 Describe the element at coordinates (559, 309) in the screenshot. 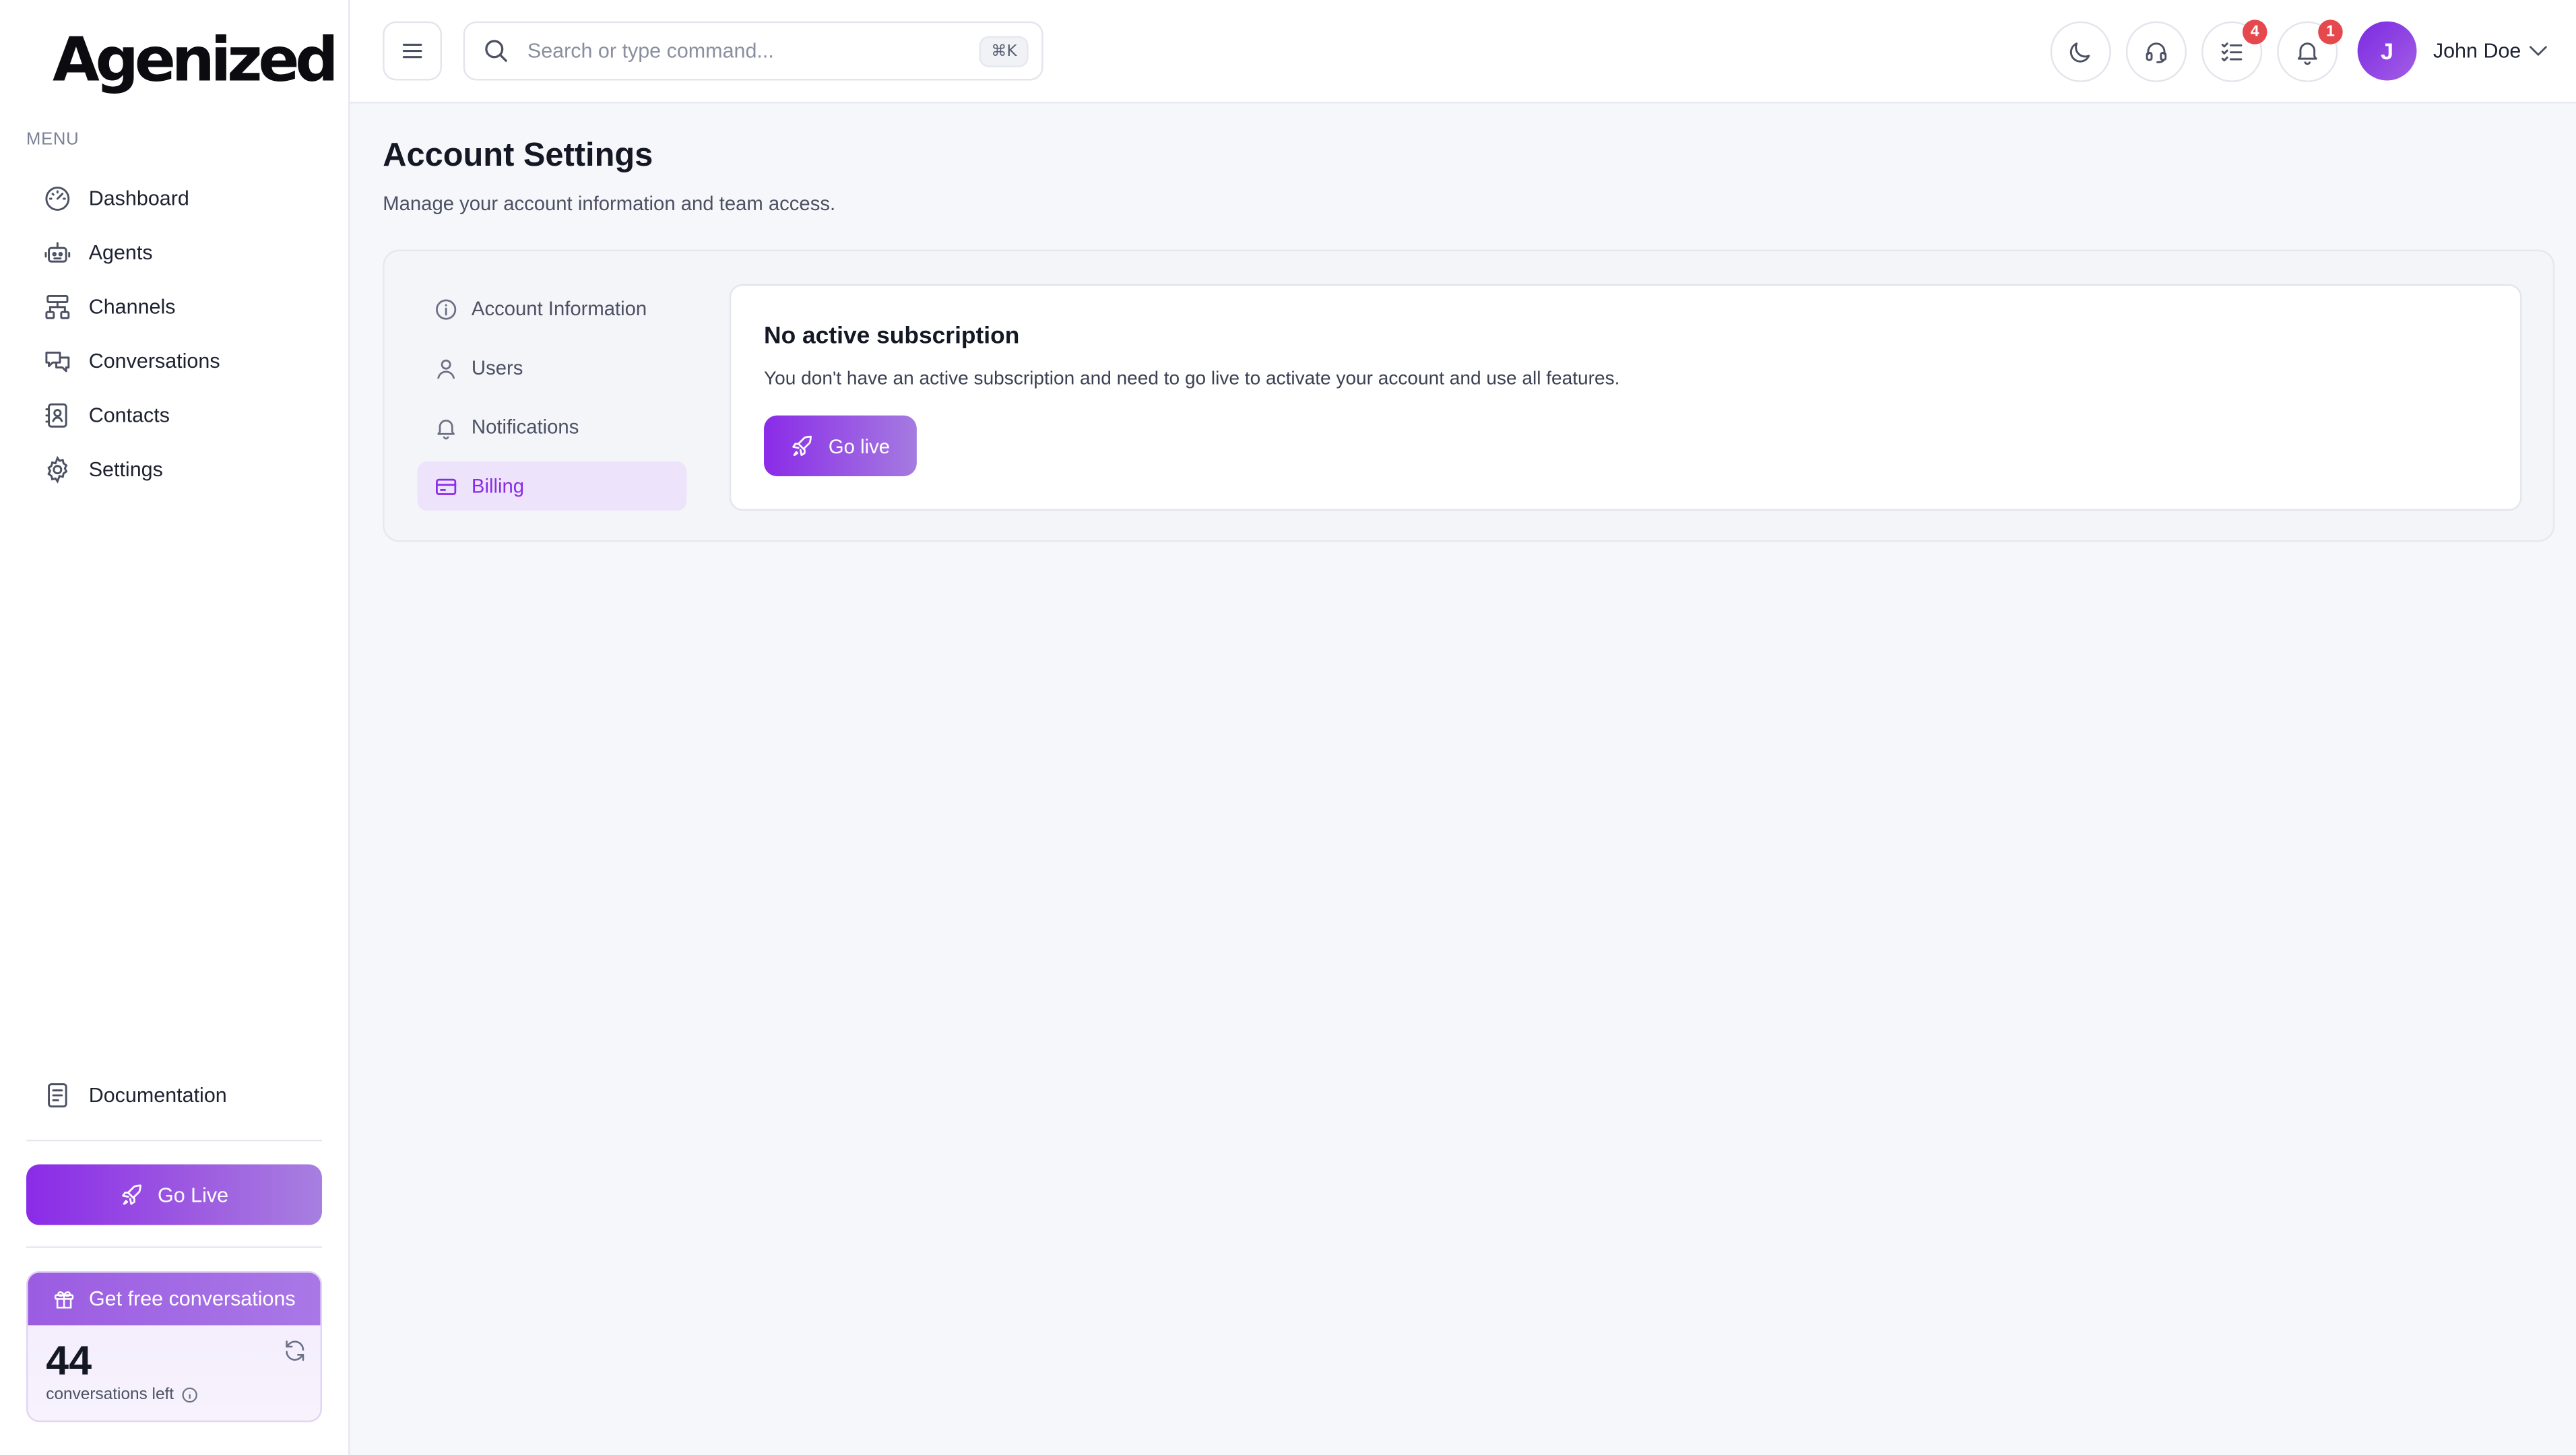

I see `tab-label: Account Information` at that location.